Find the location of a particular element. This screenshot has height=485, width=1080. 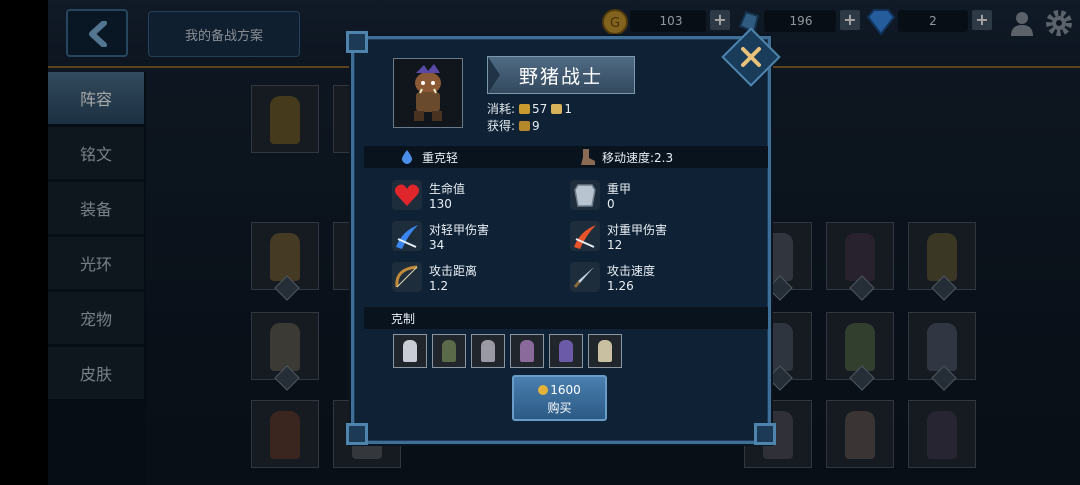

stat-value: 130 is located at coordinates (440, 204).